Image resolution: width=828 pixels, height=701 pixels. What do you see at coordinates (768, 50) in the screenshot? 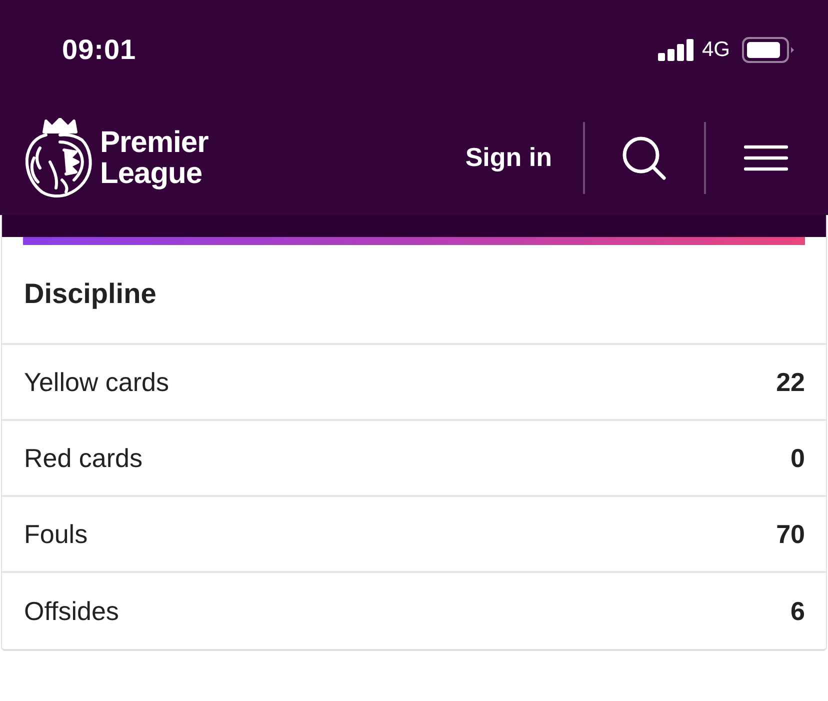
I see `battery-icon` at bounding box center [768, 50].